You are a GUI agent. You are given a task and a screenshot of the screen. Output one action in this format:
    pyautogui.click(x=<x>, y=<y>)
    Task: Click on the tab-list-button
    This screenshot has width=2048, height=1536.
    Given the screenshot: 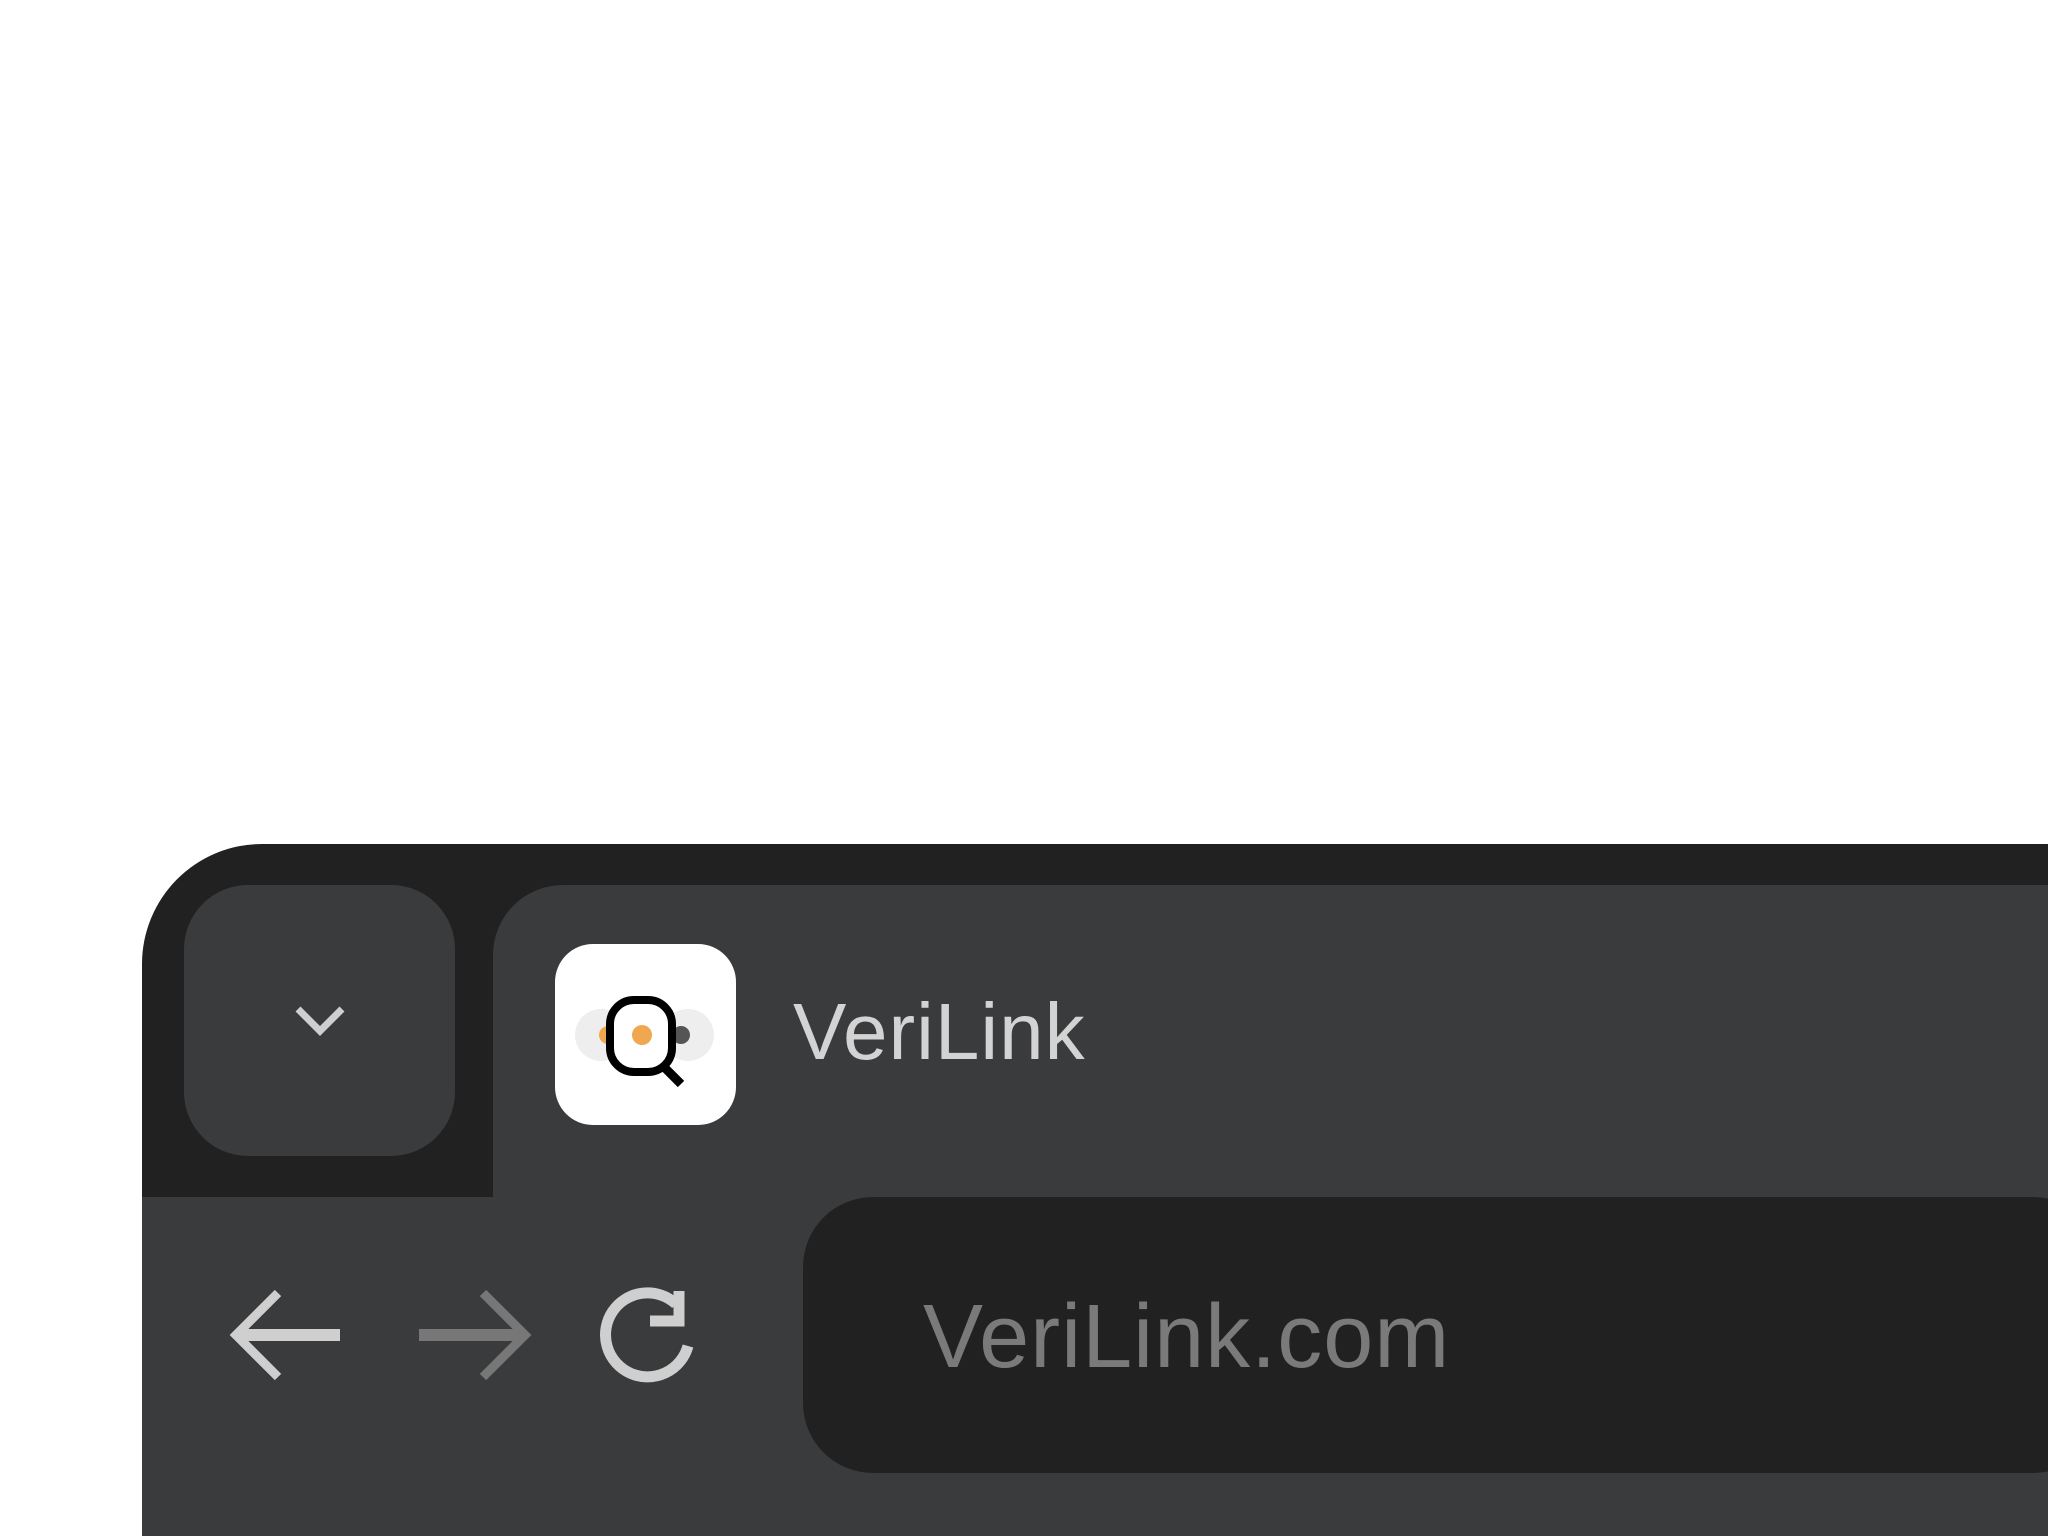 What is the action you would take?
    pyautogui.click(x=319, y=1020)
    